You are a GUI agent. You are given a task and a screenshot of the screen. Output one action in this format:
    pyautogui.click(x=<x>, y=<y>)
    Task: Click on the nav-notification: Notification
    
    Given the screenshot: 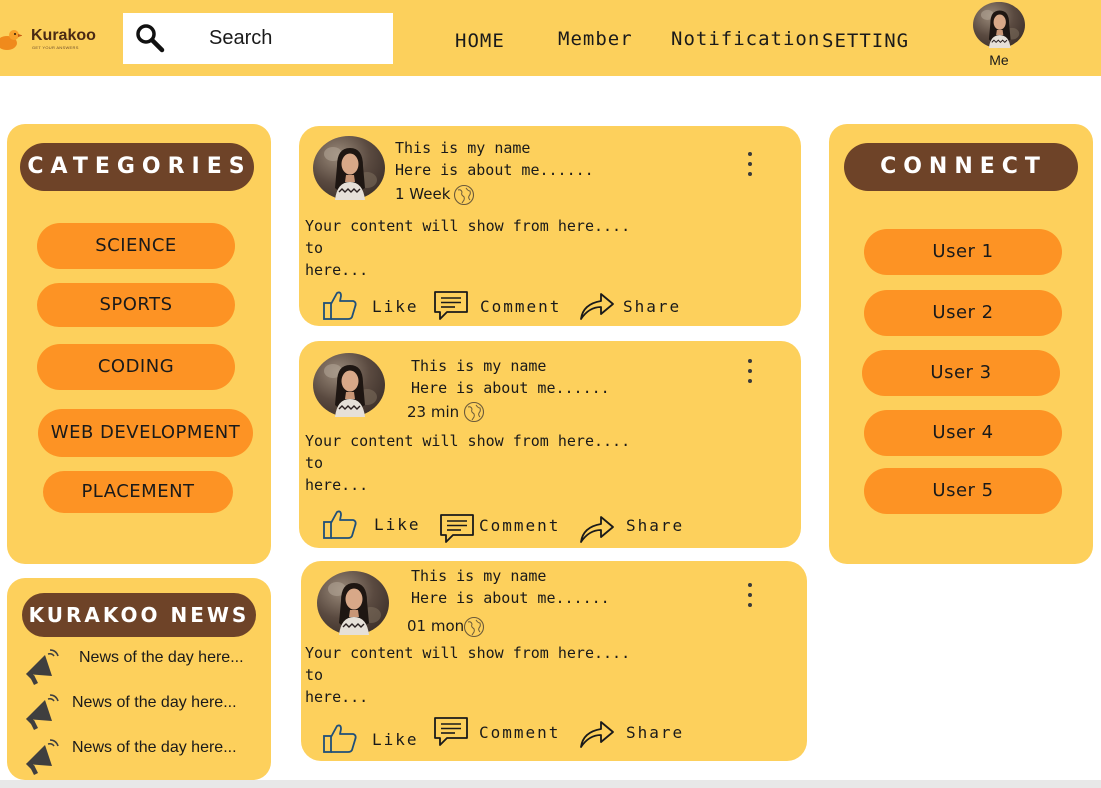 What is the action you would take?
    pyautogui.click(x=745, y=39)
    